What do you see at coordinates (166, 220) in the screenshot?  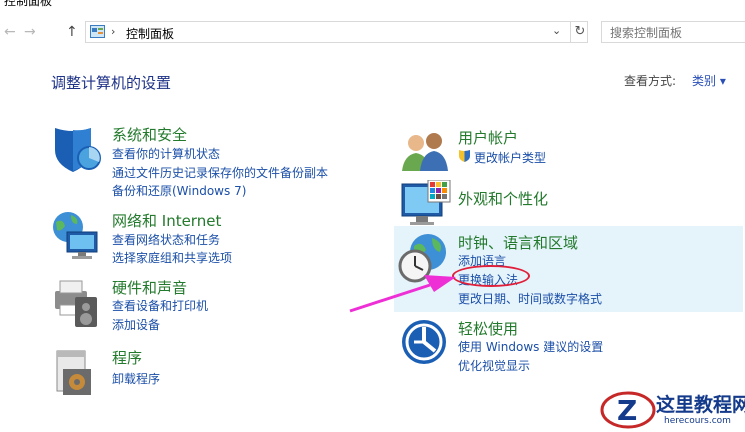 I see `category-title: 网络和 Internet` at bounding box center [166, 220].